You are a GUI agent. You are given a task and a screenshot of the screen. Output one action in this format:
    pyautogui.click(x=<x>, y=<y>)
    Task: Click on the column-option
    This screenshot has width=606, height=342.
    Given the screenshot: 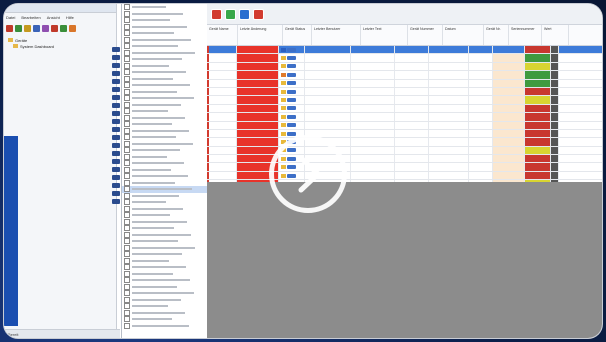 What is the action you would take?
    pyautogui.click(x=165, y=326)
    